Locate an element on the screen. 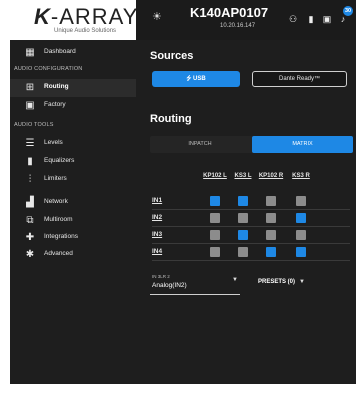  equalizer-bars-icon: ▮ is located at coordinates (30, 161).